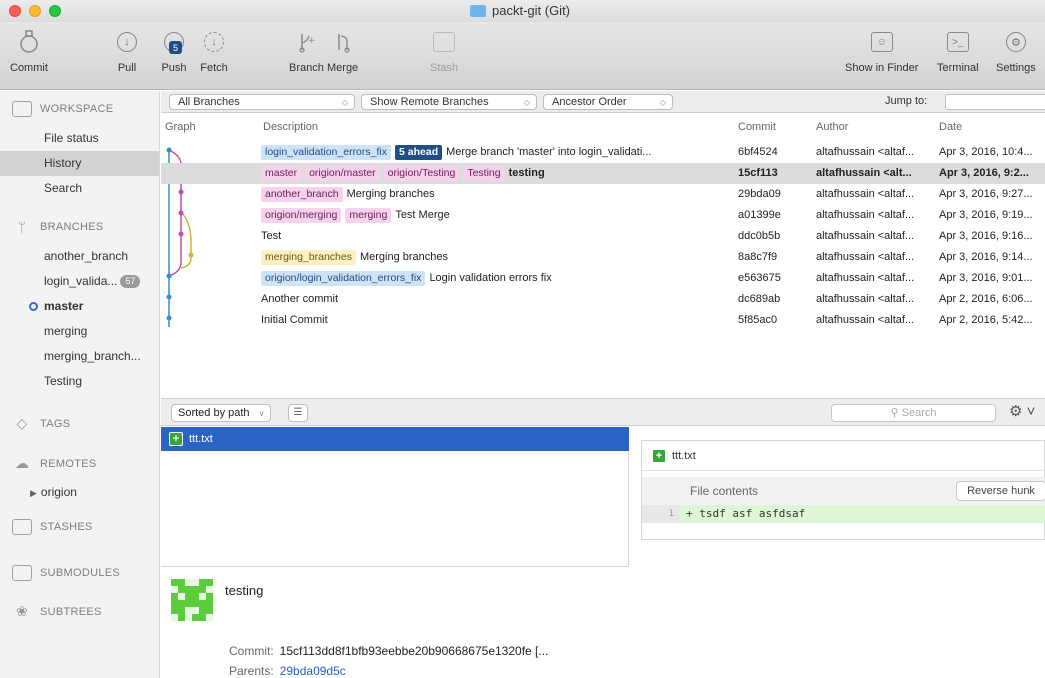 This screenshot has width=1045, height=678. What do you see at coordinates (843, 514) in the screenshot?
I see `diff-added-line: 1 + tsdf asf asfdsaf` at bounding box center [843, 514].